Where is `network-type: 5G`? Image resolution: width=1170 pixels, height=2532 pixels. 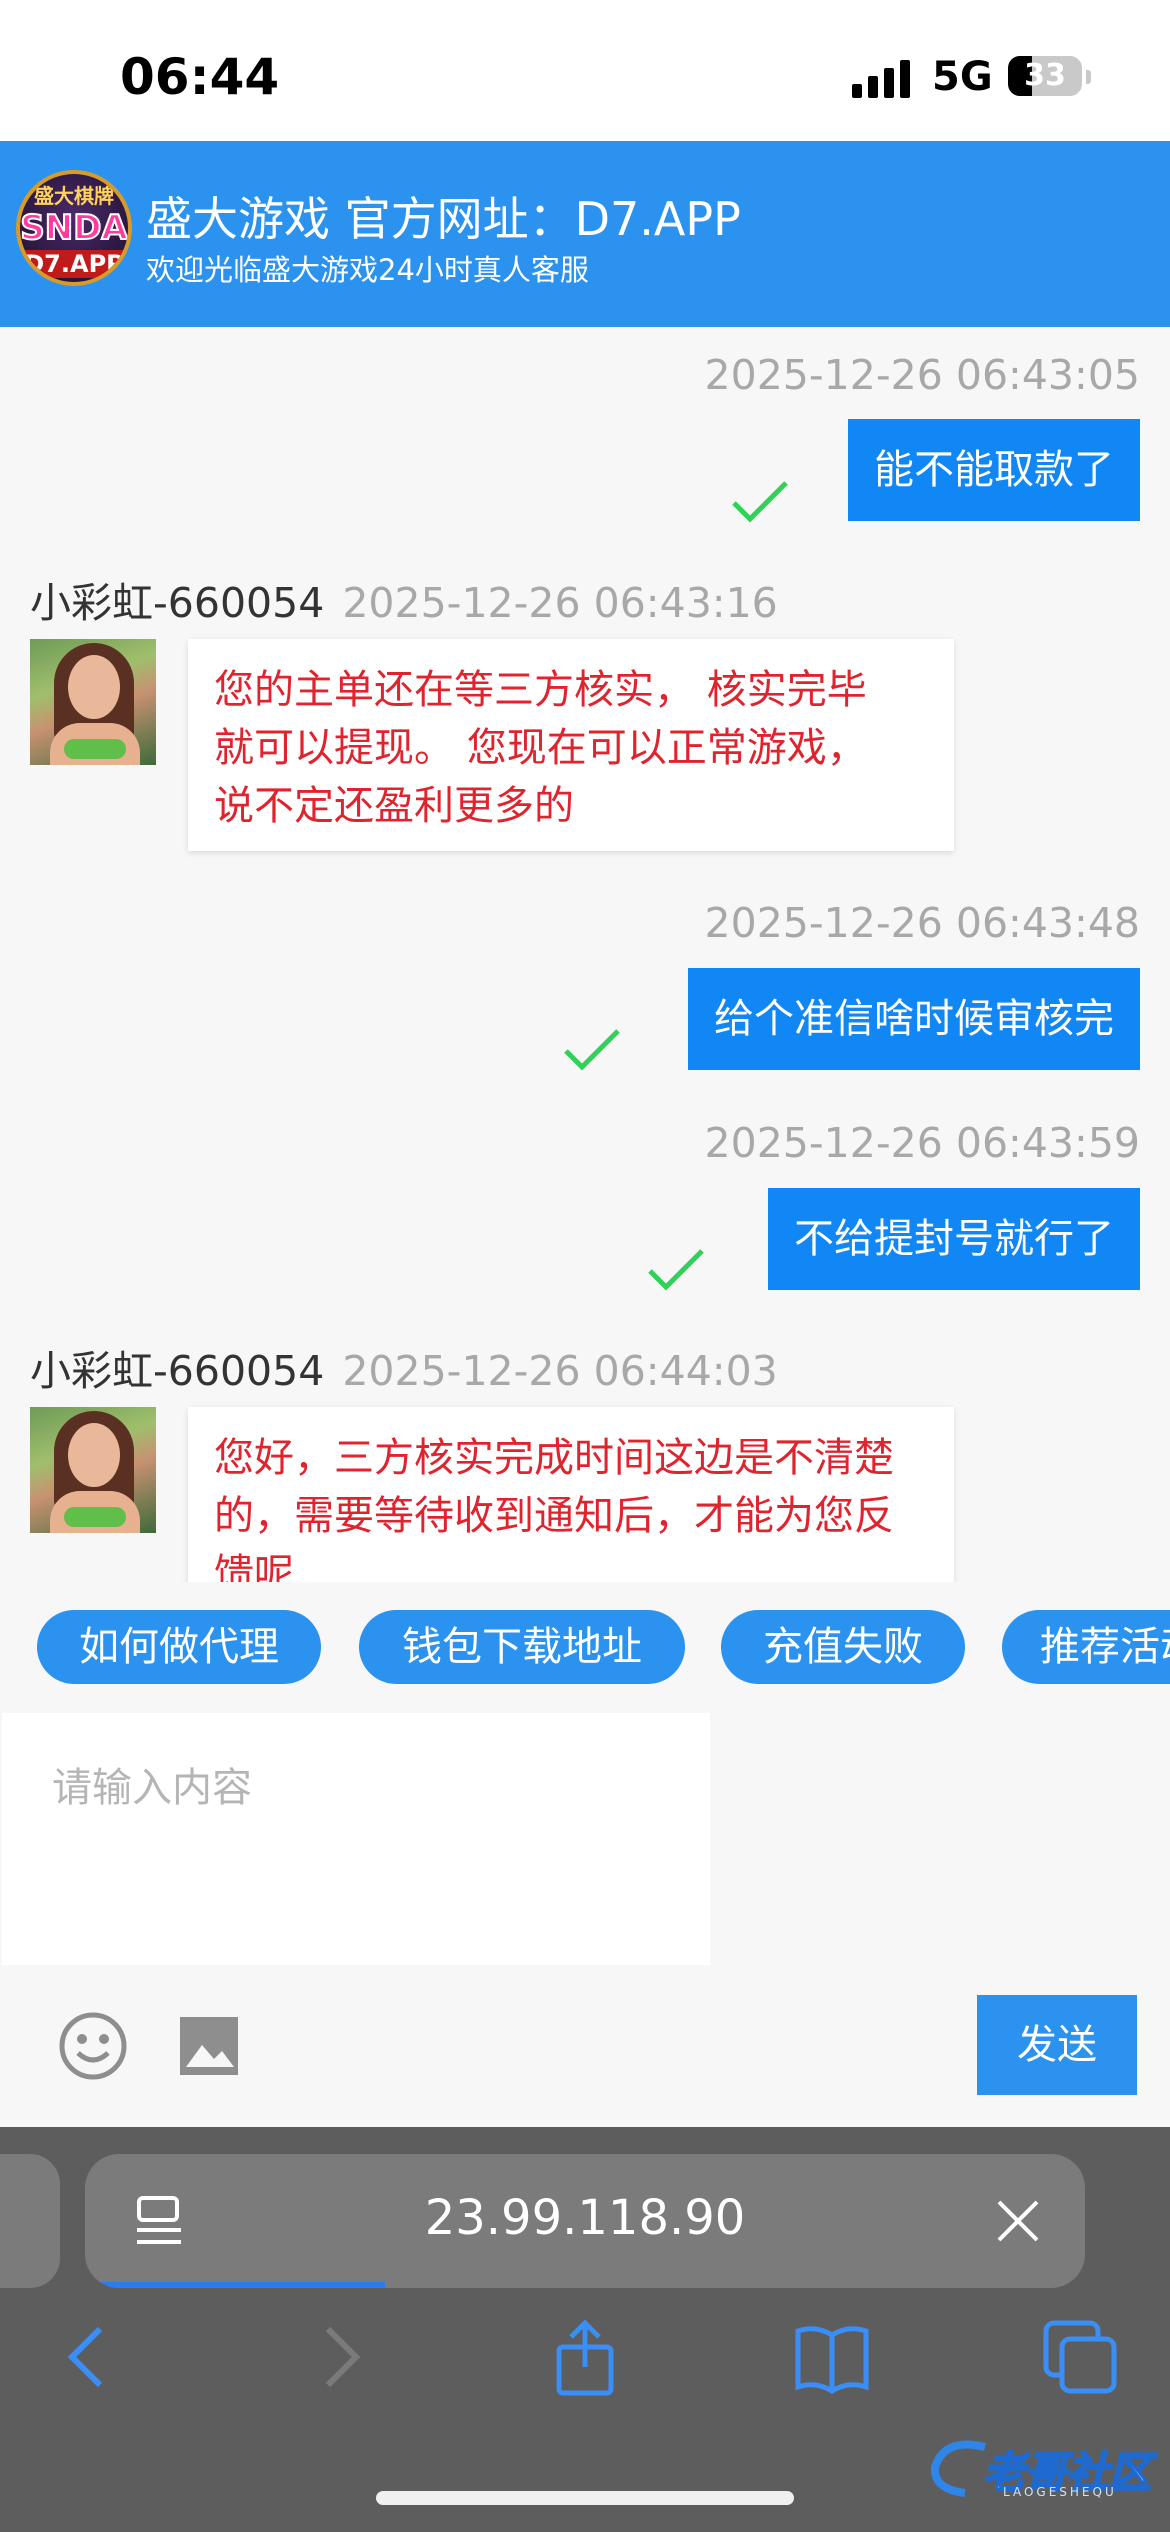
network-type: 5G is located at coordinates (962, 77).